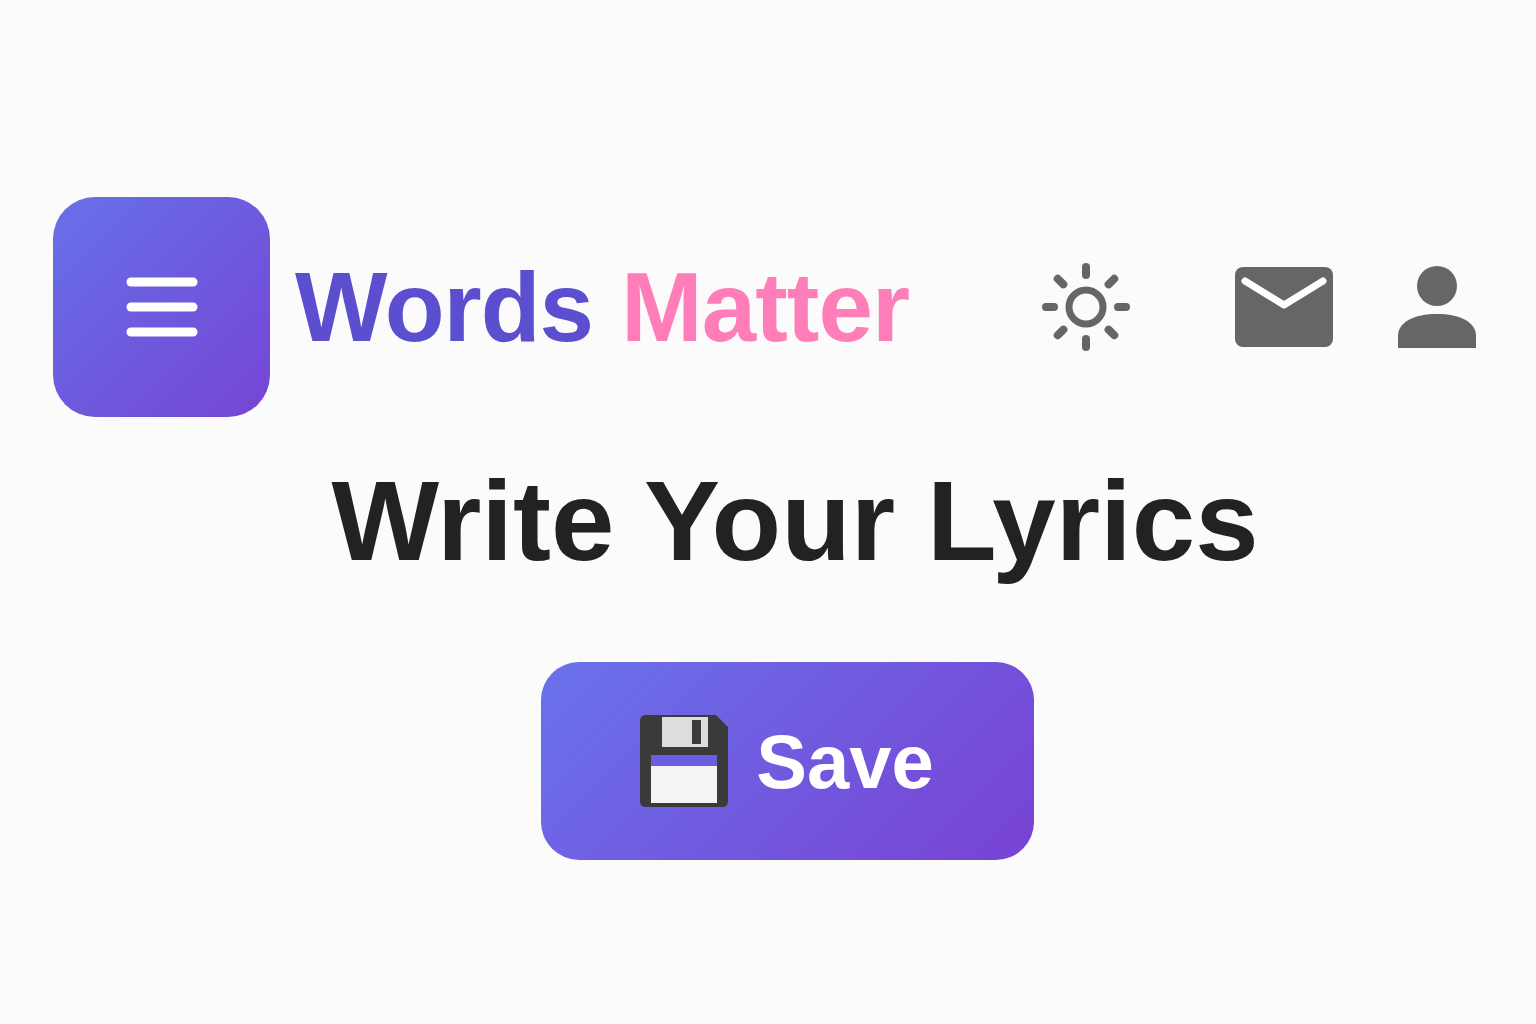 The height and width of the screenshot is (1024, 1536). I want to click on menu-button, so click(161, 307).